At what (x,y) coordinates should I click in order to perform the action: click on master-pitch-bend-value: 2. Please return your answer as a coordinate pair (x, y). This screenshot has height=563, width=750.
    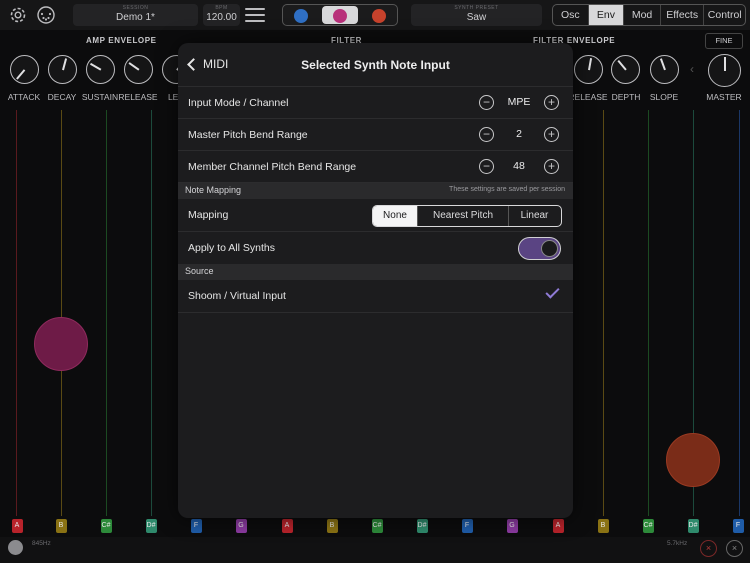
    Looking at the image, I should click on (519, 134).